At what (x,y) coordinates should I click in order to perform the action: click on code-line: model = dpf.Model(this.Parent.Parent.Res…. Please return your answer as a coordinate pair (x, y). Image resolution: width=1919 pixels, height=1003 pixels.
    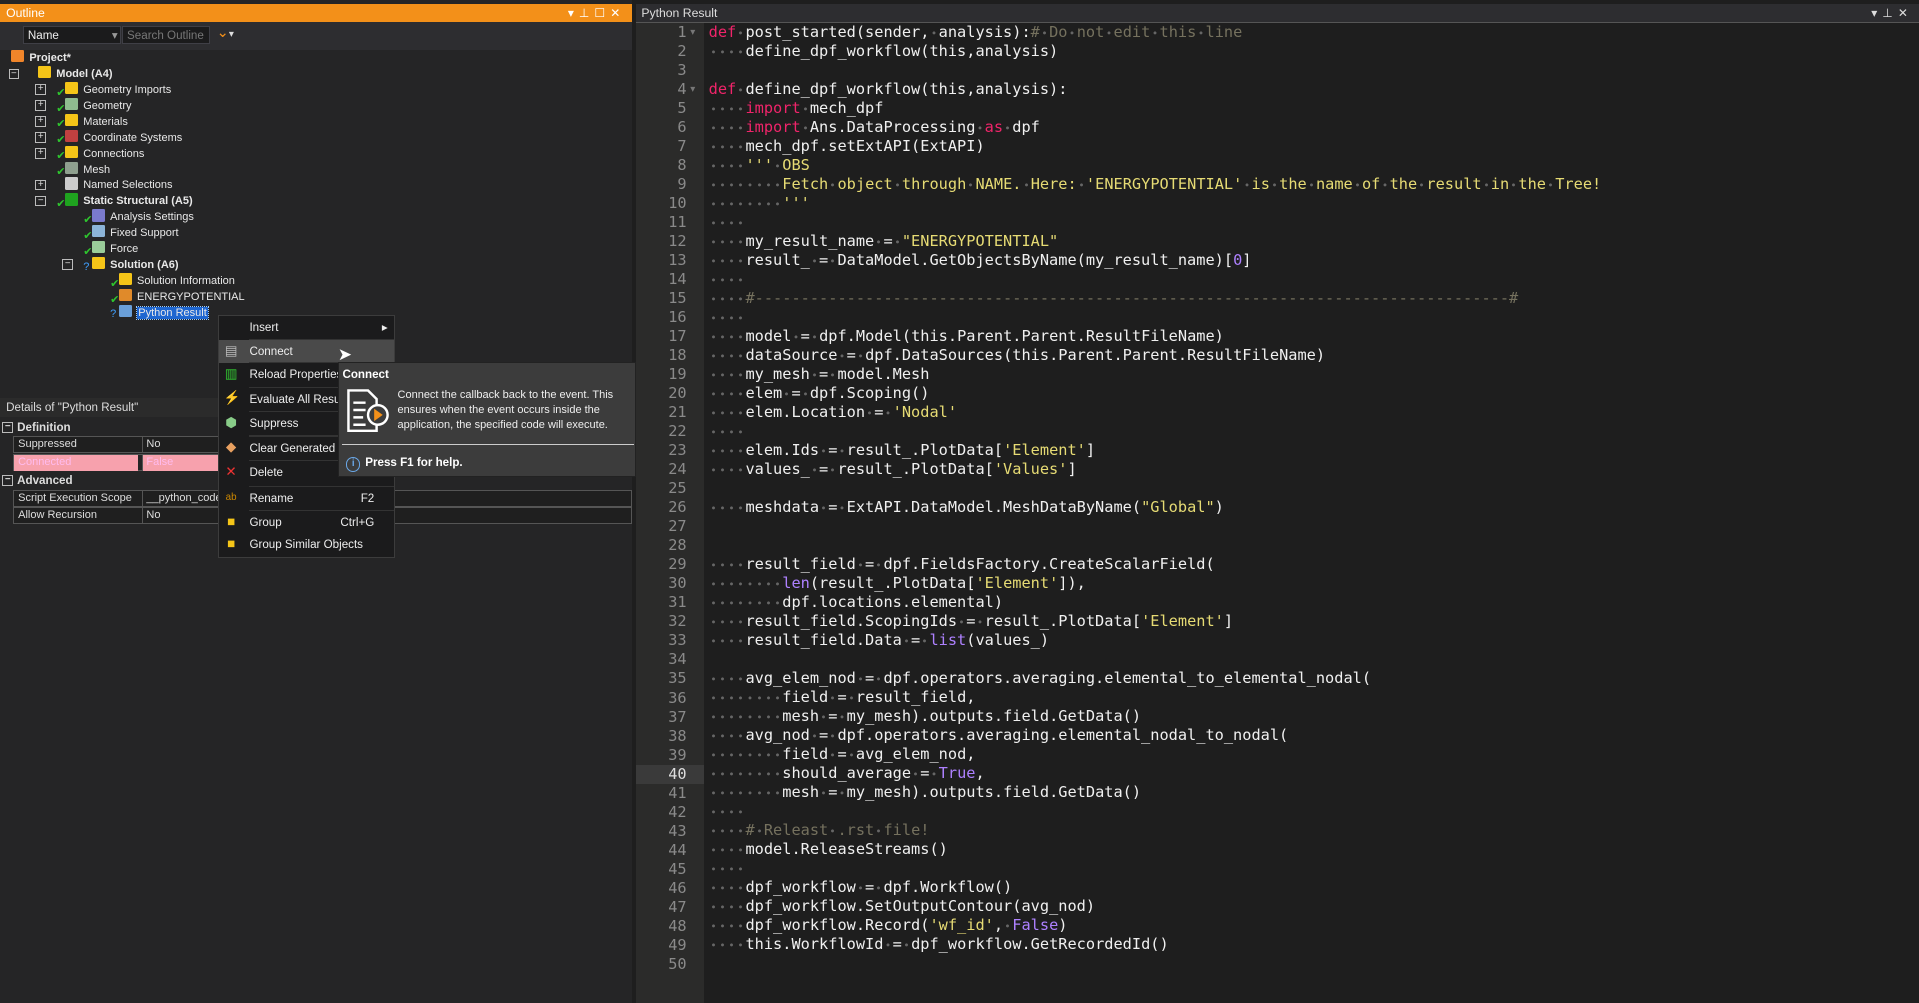
    Looking at the image, I should click on (1313, 336).